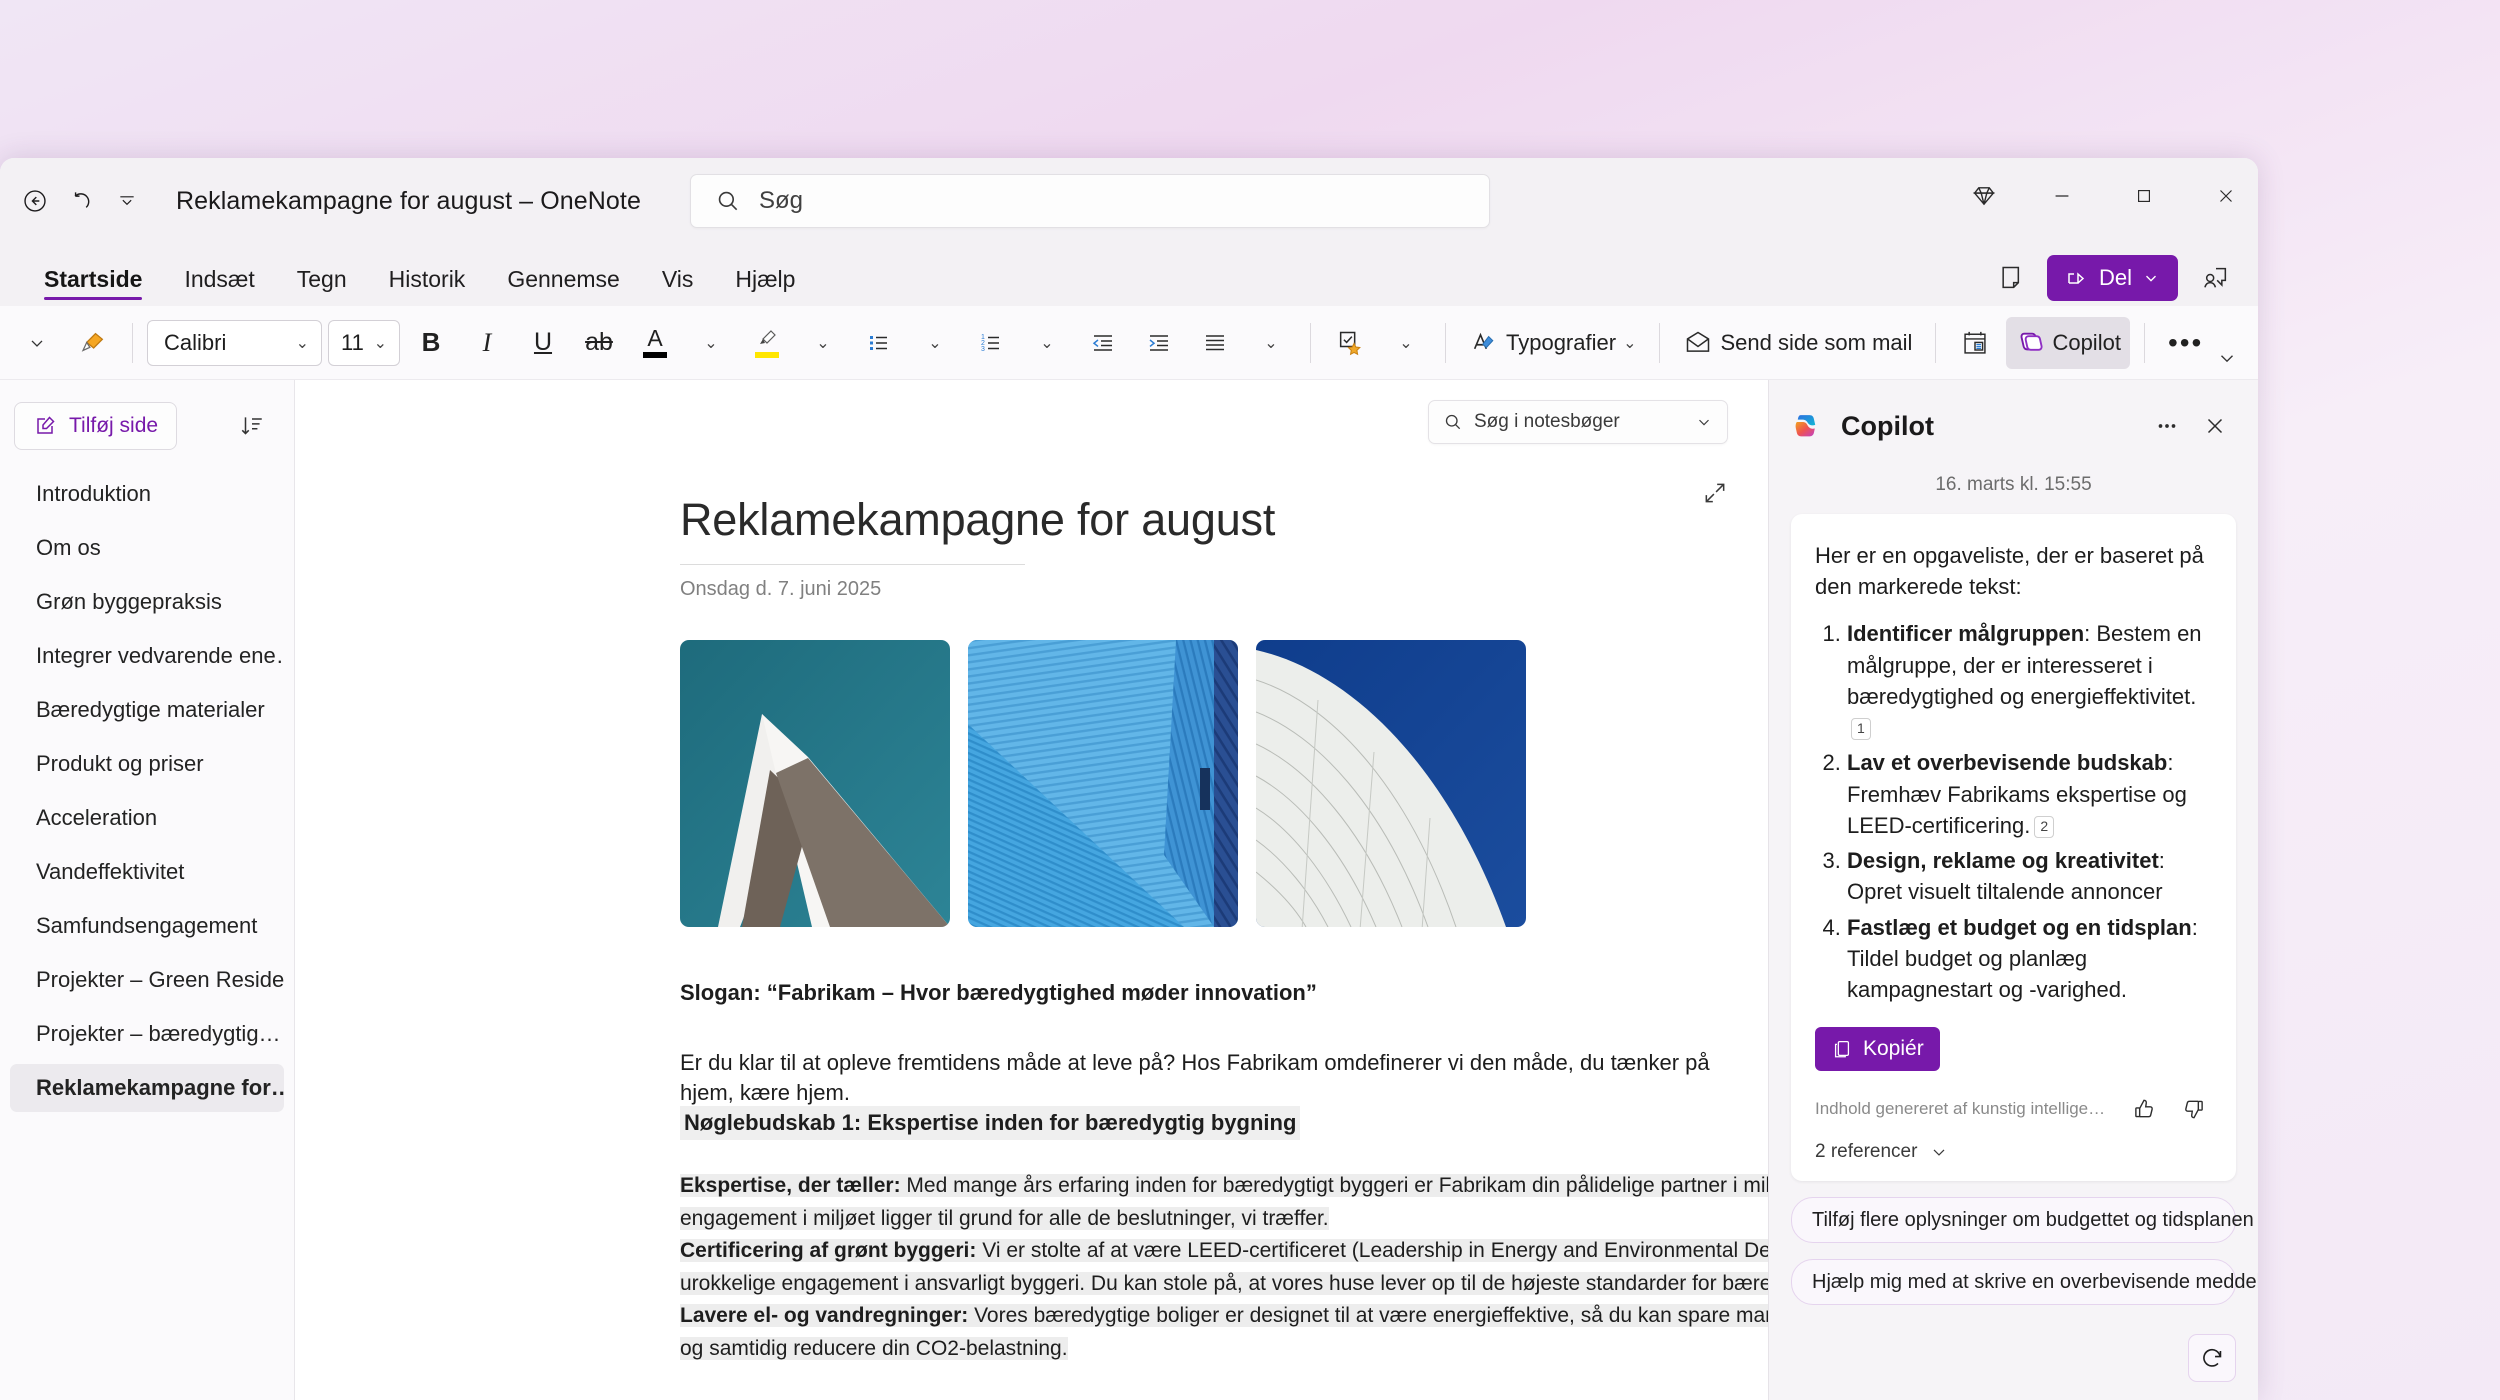  What do you see at coordinates (35, 201) in the screenshot?
I see `back-arrow-icon` at bounding box center [35, 201].